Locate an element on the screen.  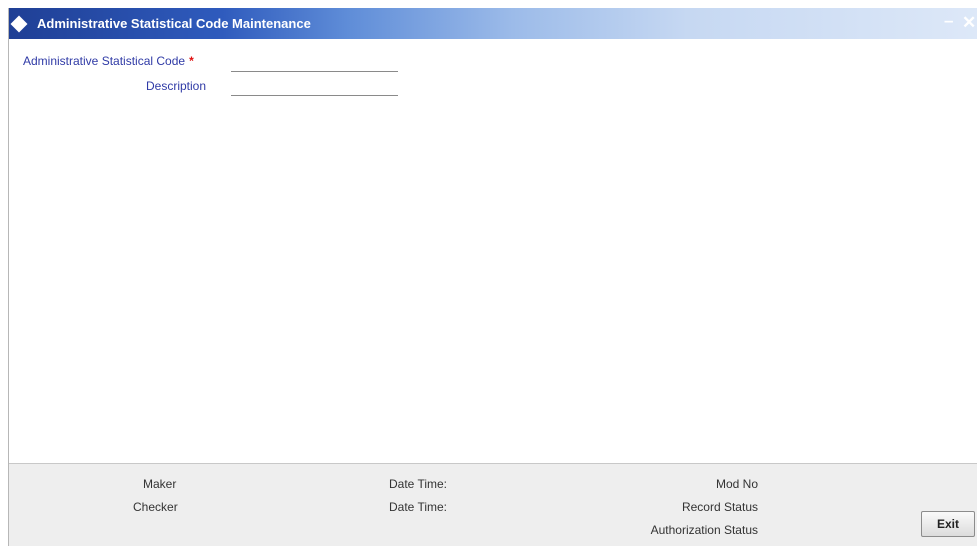
description-label-text: Description is located at coordinates (176, 86).